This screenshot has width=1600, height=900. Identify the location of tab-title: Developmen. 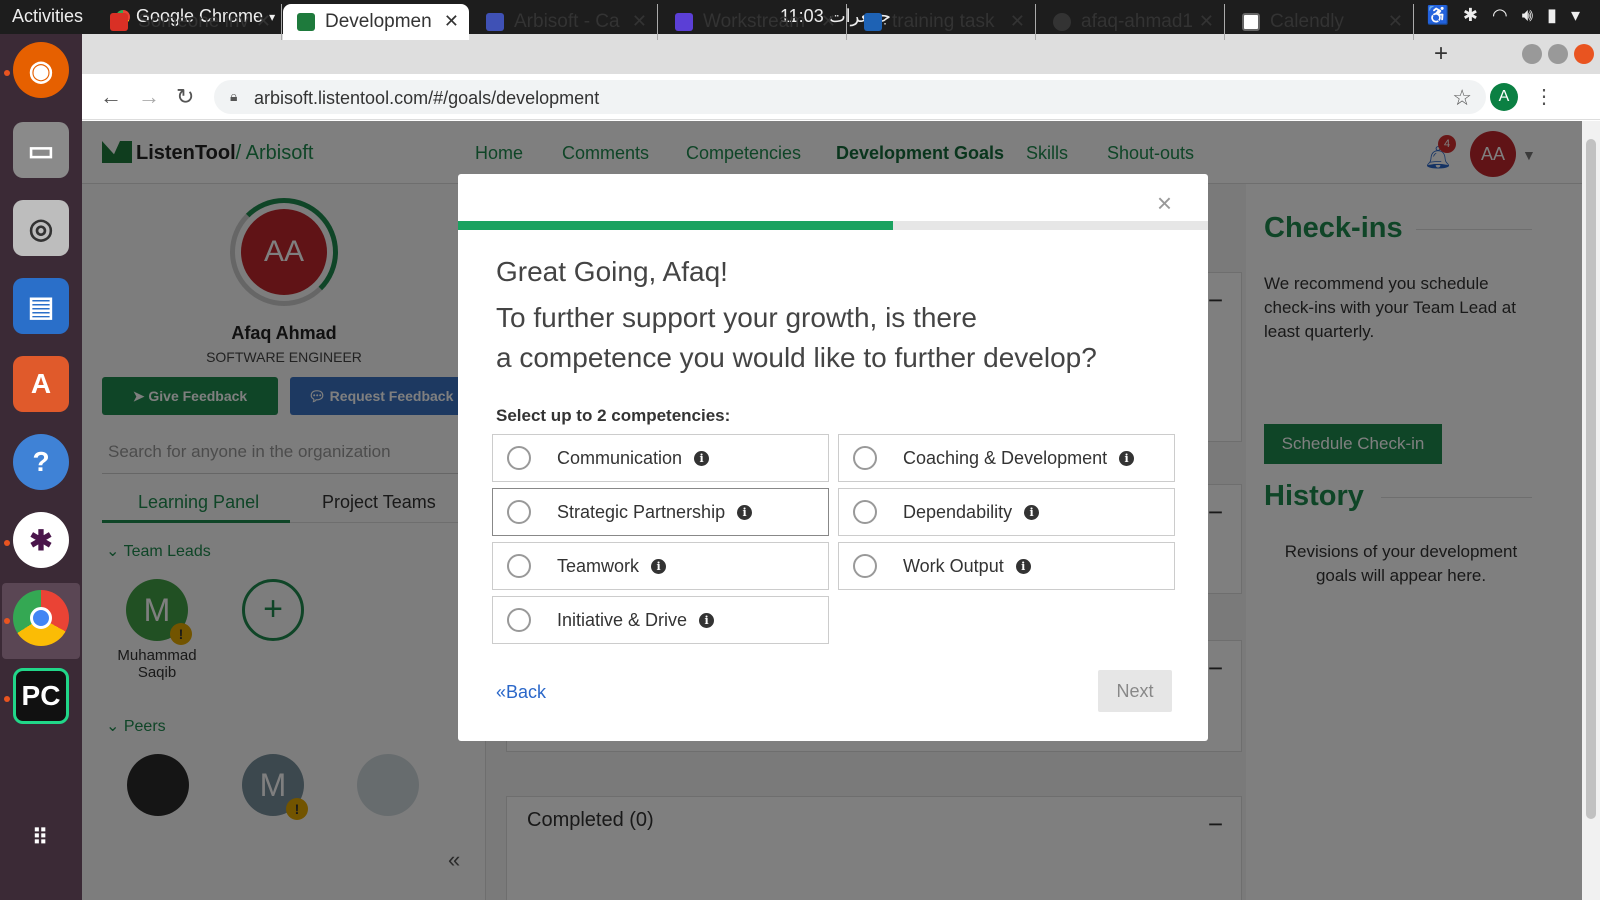
(378, 21).